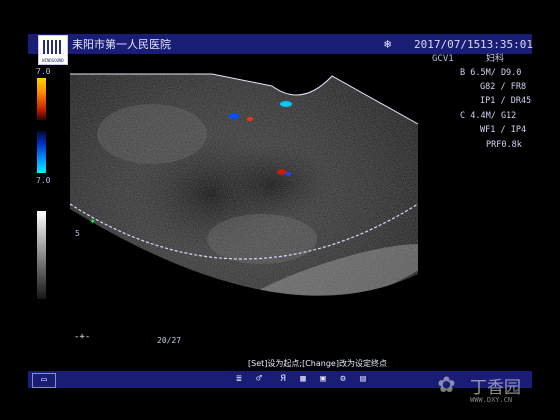 The image size is (560, 420). What do you see at coordinates (53, 60) in the screenshot?
I see `brand-name: WINDSOUND` at bounding box center [53, 60].